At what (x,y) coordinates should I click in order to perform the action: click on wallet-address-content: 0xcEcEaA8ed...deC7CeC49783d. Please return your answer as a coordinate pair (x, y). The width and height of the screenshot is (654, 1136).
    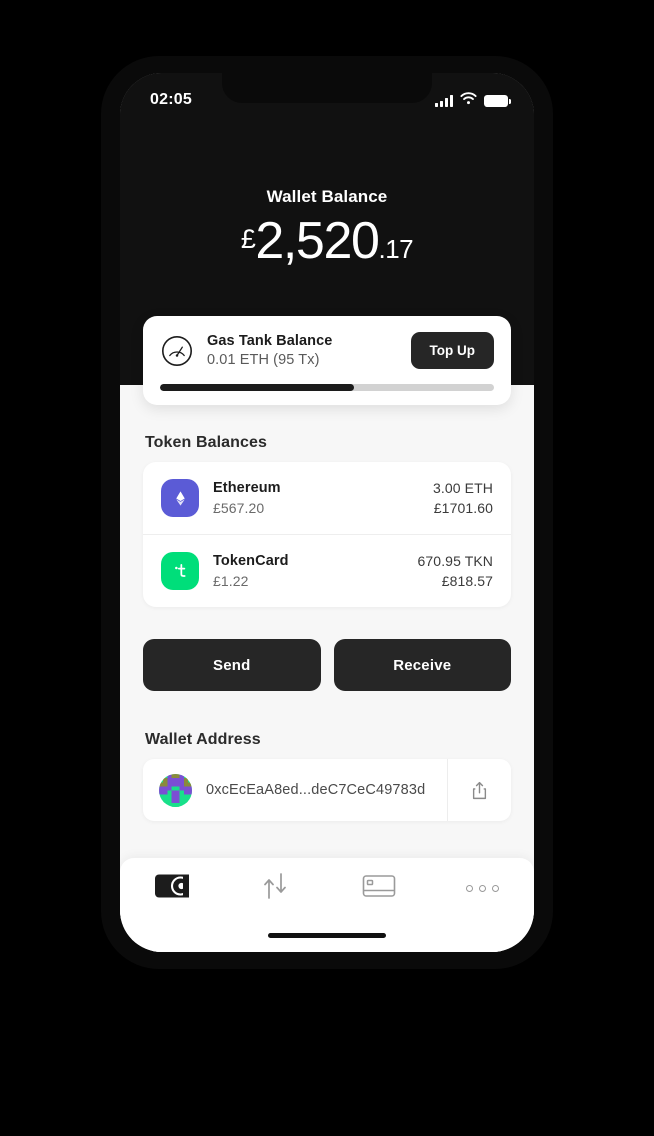
    Looking at the image, I should click on (295, 790).